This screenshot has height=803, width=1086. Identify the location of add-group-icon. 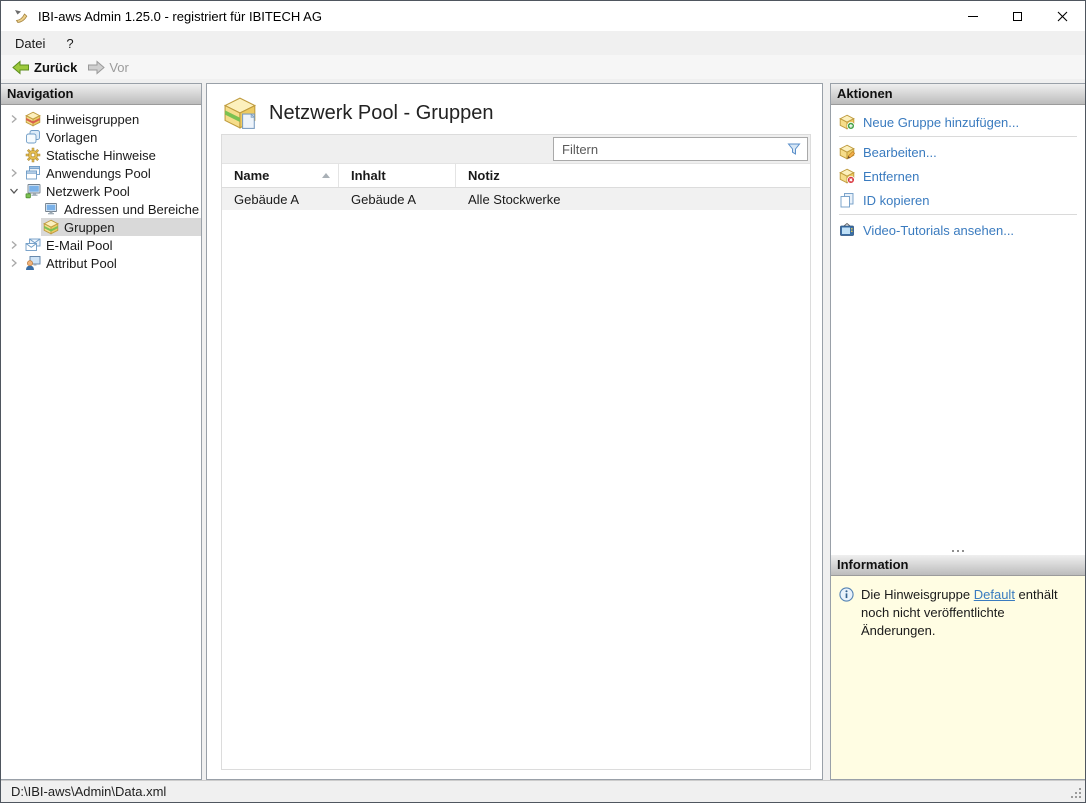
(847, 122).